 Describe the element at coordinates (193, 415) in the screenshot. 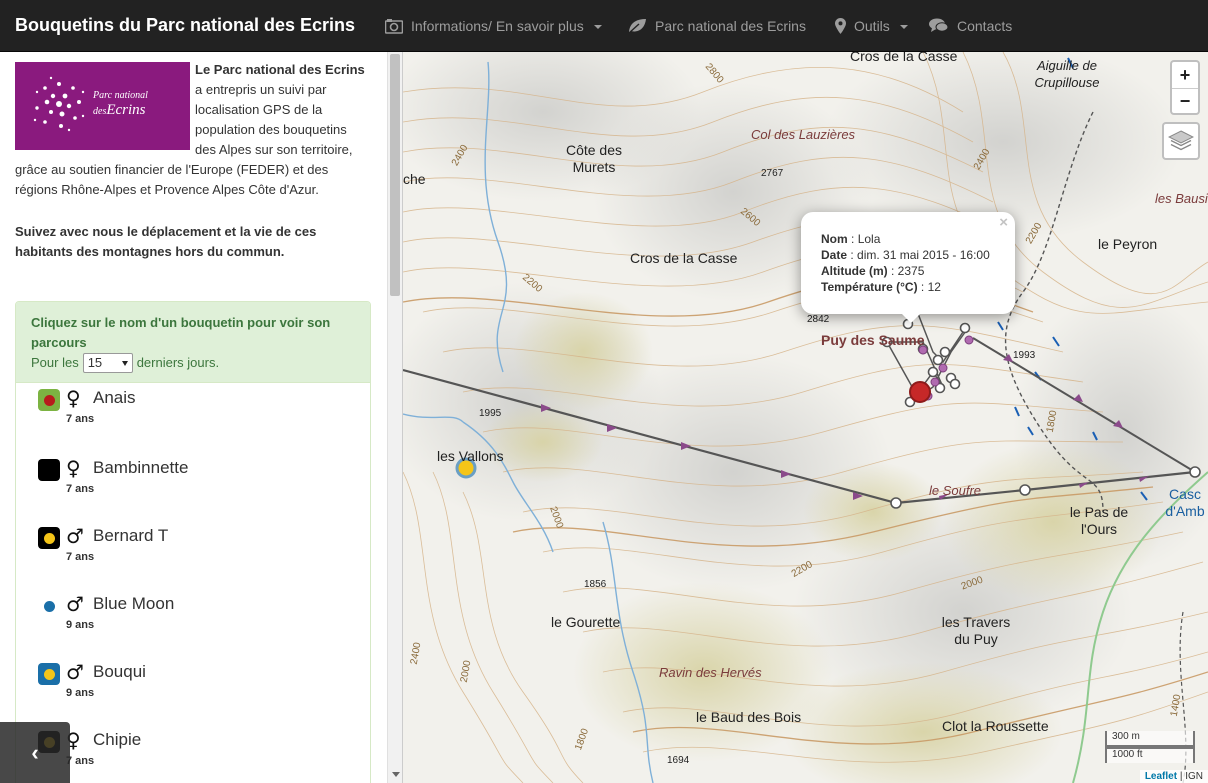

I see `ibex-item-anais: ♀ Anais 7 ans` at that location.